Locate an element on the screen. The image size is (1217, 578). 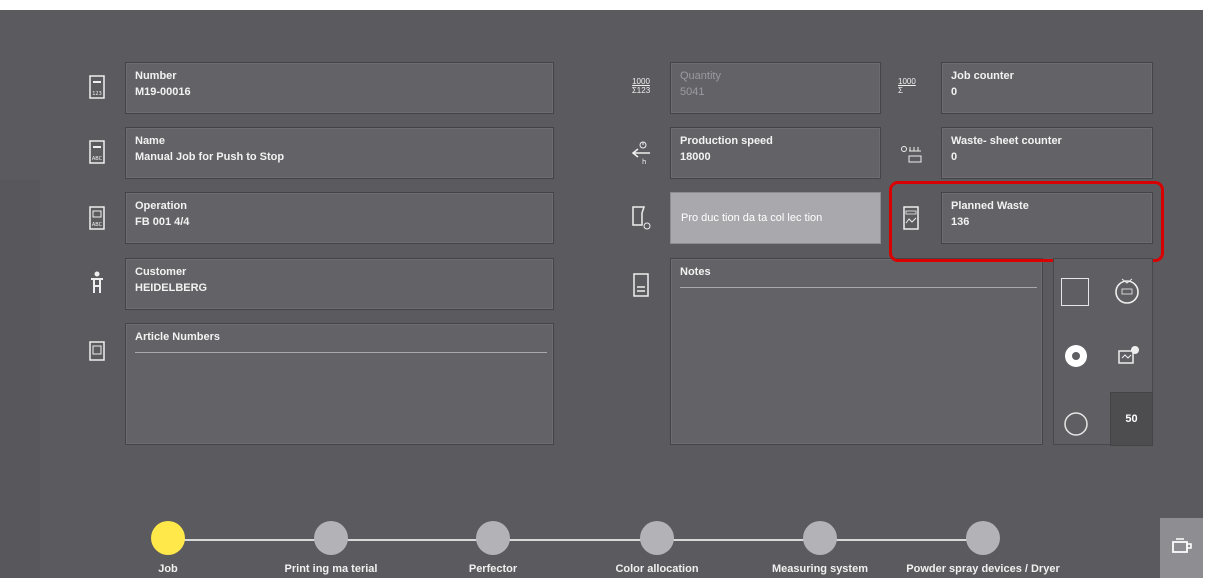
cup-icon is located at coordinates (1182, 548).